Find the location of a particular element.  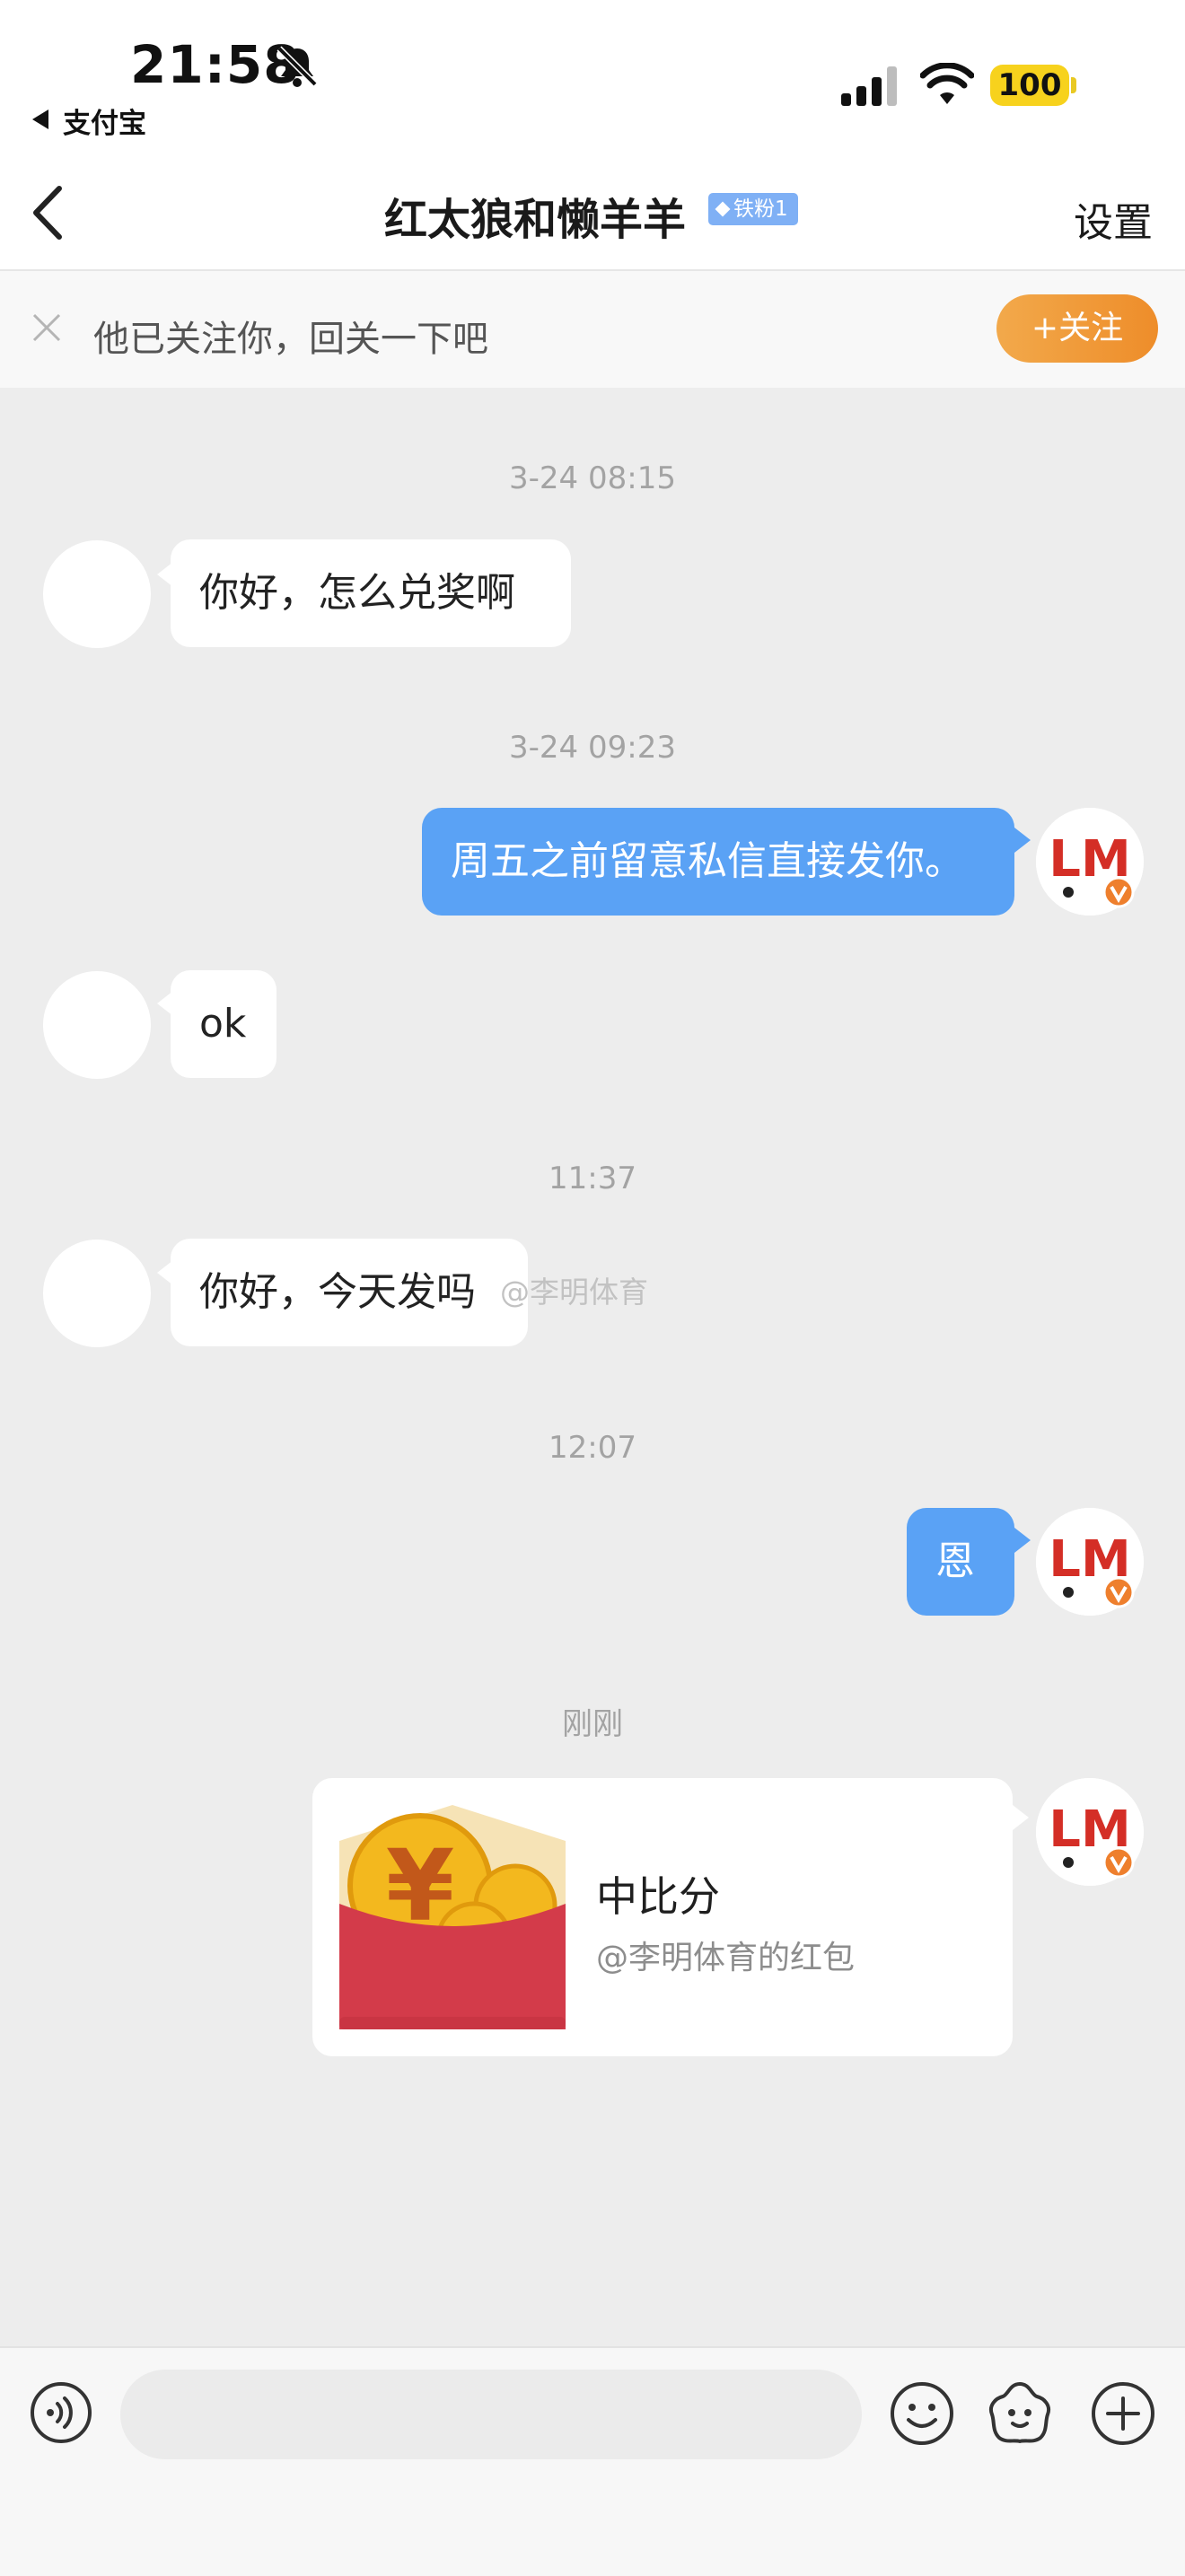

diamond-icon is located at coordinates (723, 208).